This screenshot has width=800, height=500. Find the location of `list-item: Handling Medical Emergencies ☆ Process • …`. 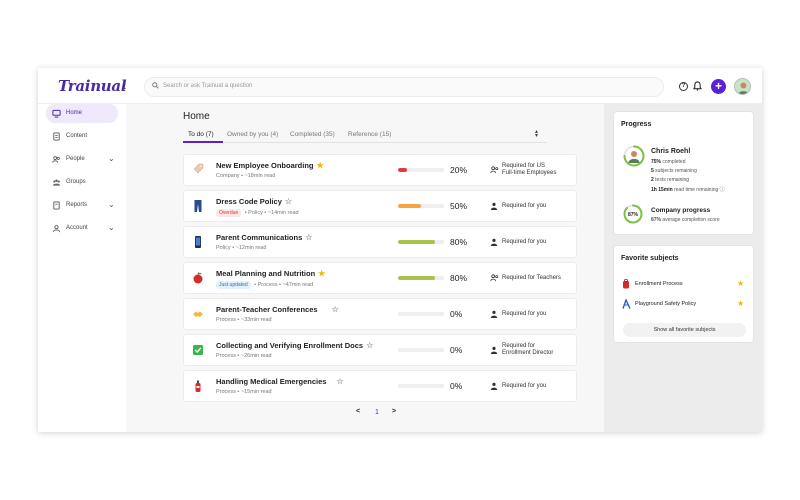

list-item: Handling Medical Emergencies ☆ Process • … is located at coordinates (380, 386).